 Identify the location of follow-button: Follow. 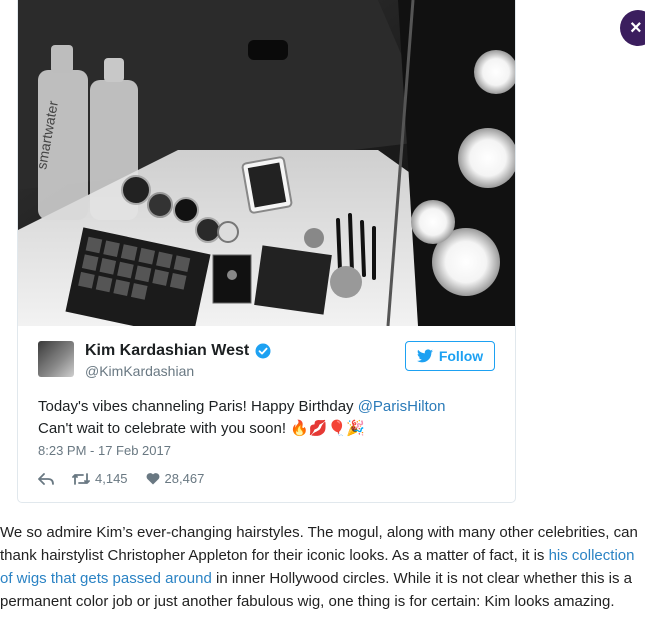
(450, 356).